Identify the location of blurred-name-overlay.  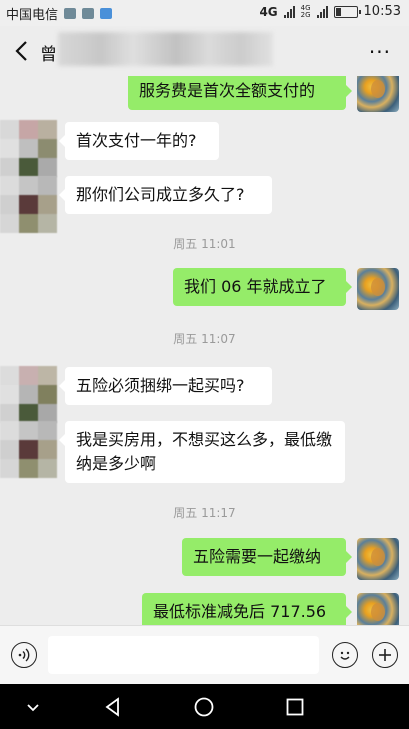
(165, 49).